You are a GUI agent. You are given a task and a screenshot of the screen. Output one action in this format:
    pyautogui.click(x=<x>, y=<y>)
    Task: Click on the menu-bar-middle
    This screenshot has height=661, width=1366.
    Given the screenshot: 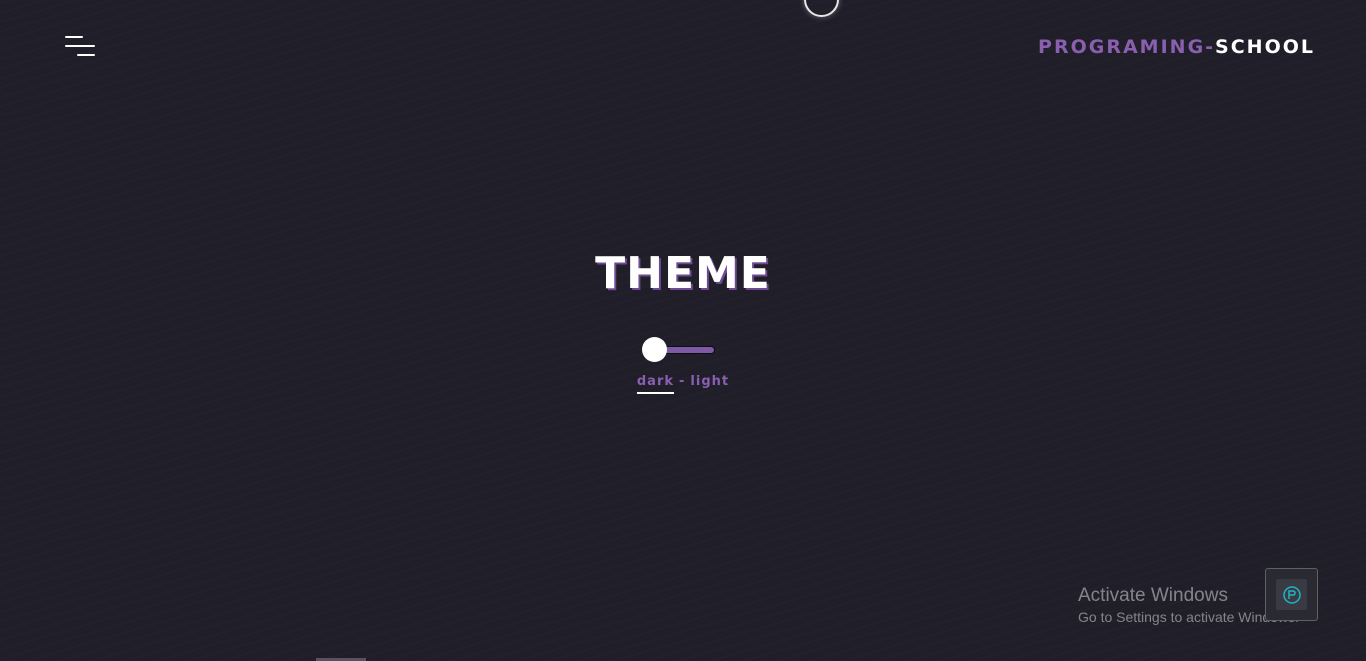 What is the action you would take?
    pyautogui.click(x=80, y=46)
    